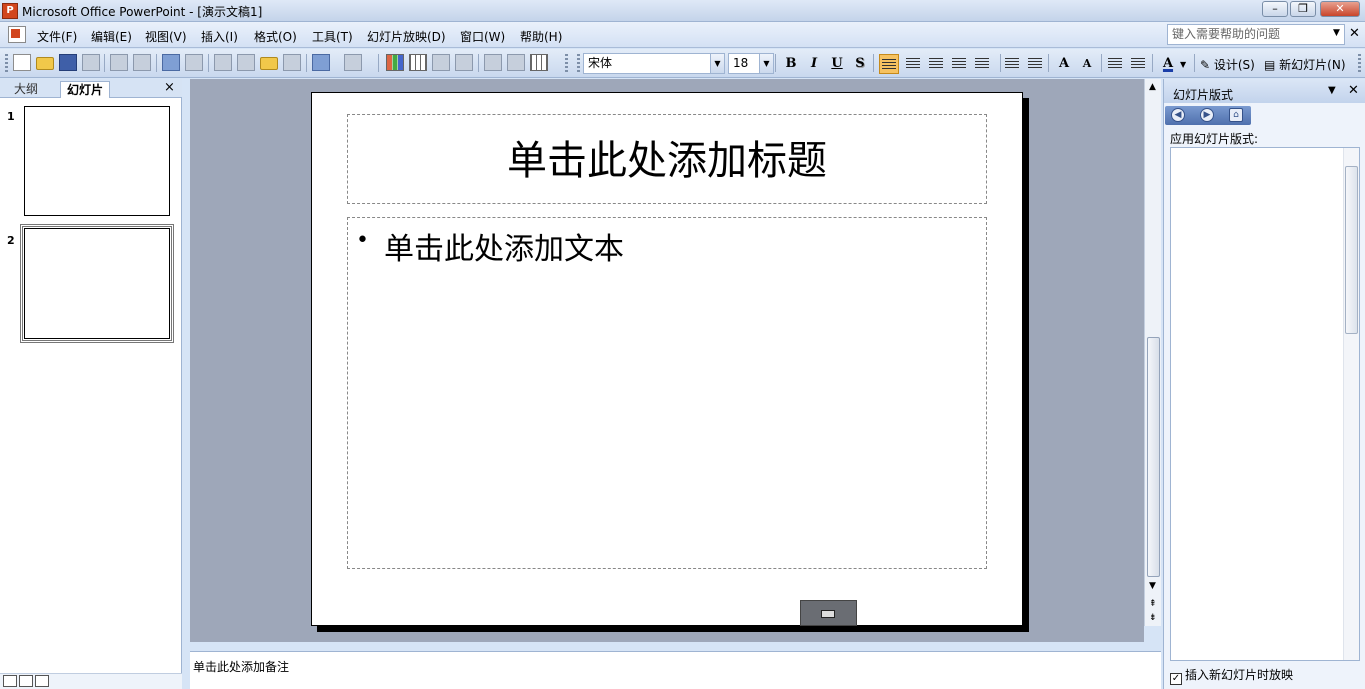 This screenshot has width=1365, height=689. Describe the element at coordinates (482, 36) in the screenshot. I see `menu-window: 窗口(W)` at that location.